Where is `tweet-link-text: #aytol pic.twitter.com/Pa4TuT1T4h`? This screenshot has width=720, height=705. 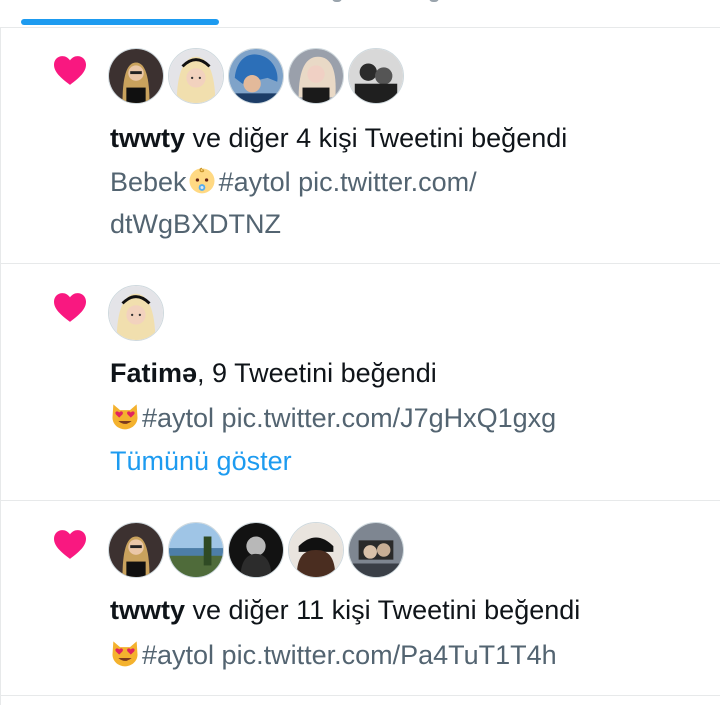 tweet-link-text: #aytol pic.twitter.com/Pa4TuT1T4h is located at coordinates (349, 655).